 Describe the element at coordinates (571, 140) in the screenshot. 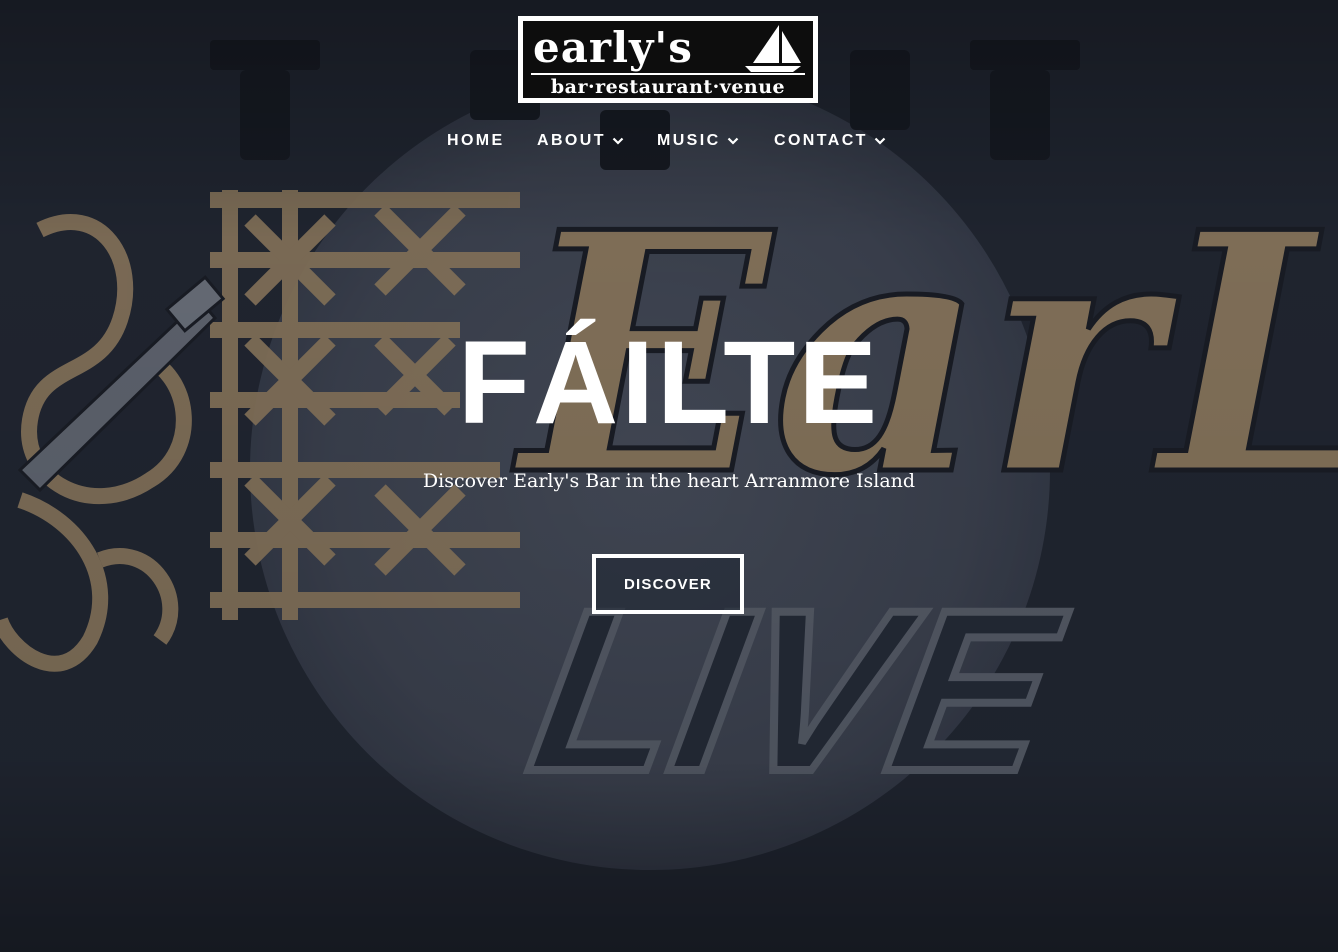

I see `nav-item-label: ABOUT` at that location.